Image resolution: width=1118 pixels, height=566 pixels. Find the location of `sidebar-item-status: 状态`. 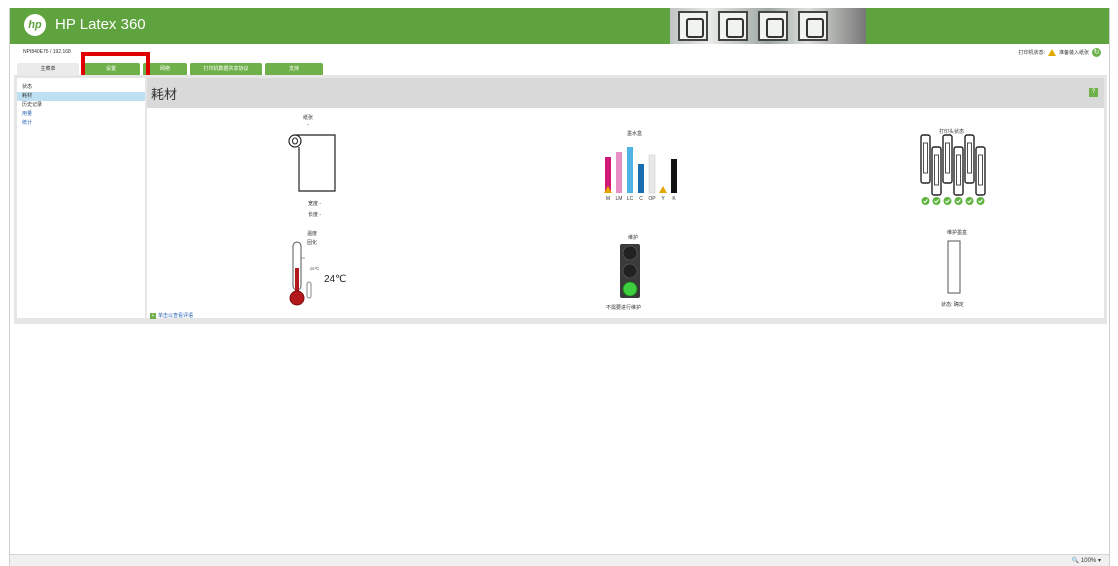

sidebar-item-status: 状态 is located at coordinates (81, 87).